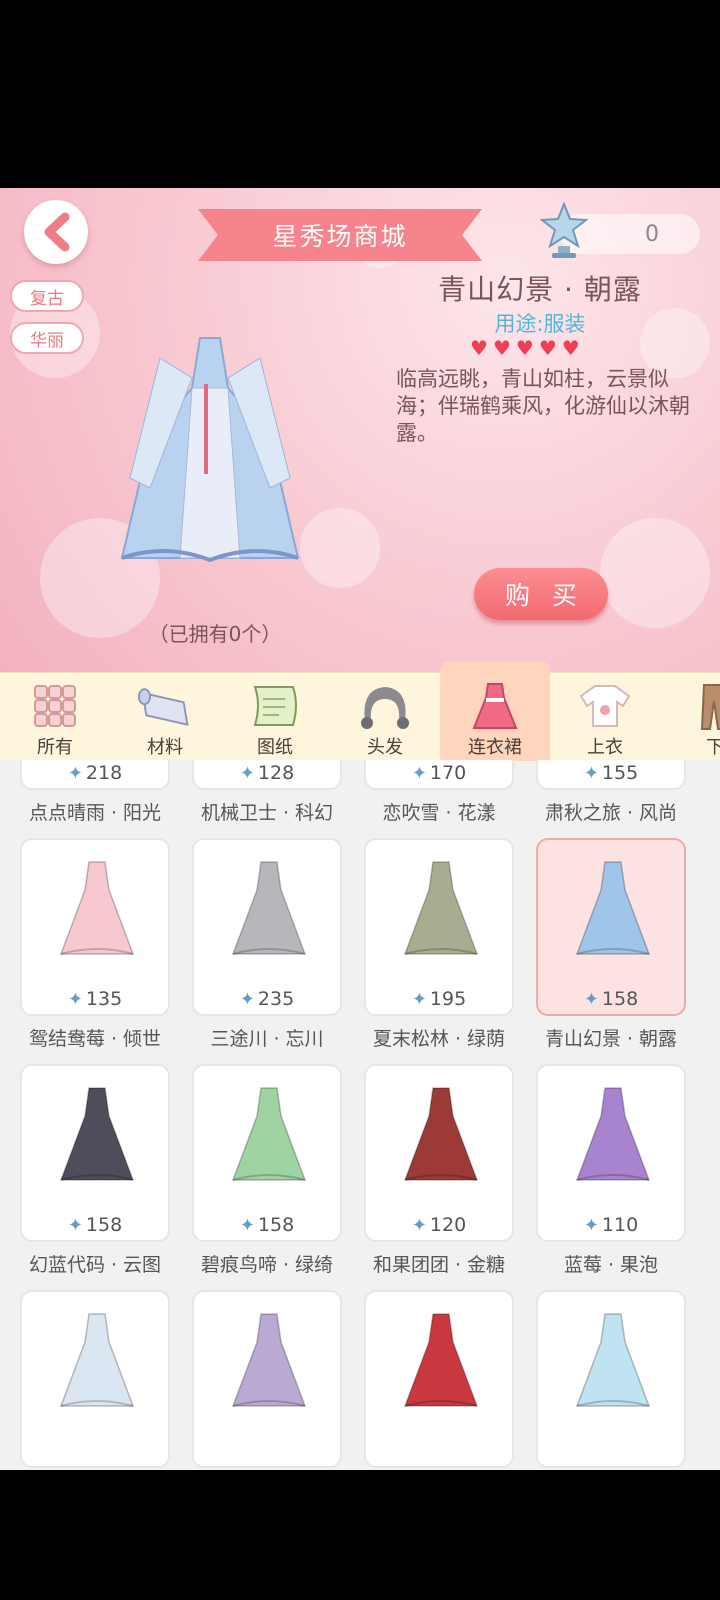 The height and width of the screenshot is (1600, 720). I want to click on item-name: 青山幻景 · 朝露, so click(540, 289).